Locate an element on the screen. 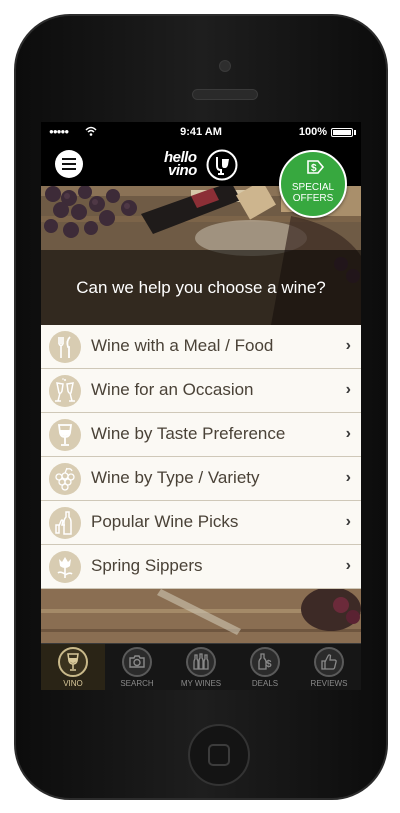 Image resolution: width=400 pixels, height=813 pixels. home-square-icon is located at coordinates (219, 755).